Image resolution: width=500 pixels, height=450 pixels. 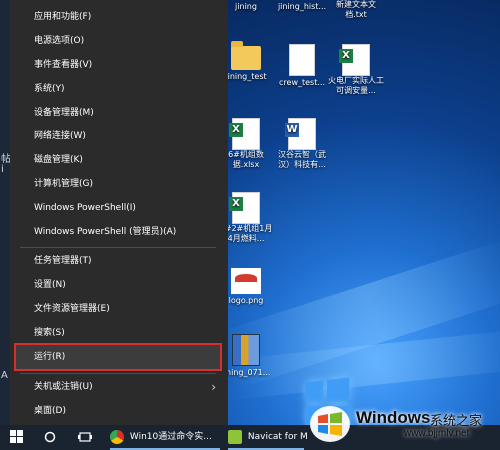 What do you see at coordinates (119, 41) in the screenshot?
I see `menu-item-power-options: 电源选项(O)` at bounding box center [119, 41].